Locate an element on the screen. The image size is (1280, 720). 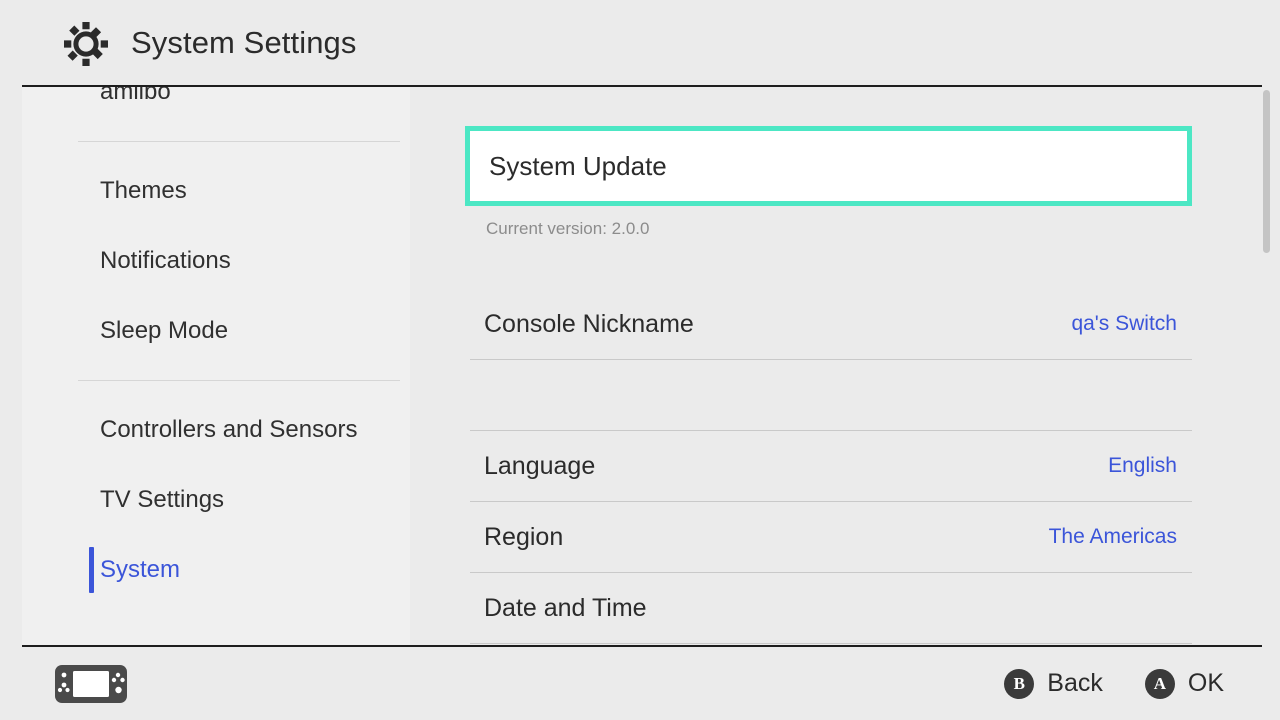
row-label: Region is located at coordinates (524, 536).